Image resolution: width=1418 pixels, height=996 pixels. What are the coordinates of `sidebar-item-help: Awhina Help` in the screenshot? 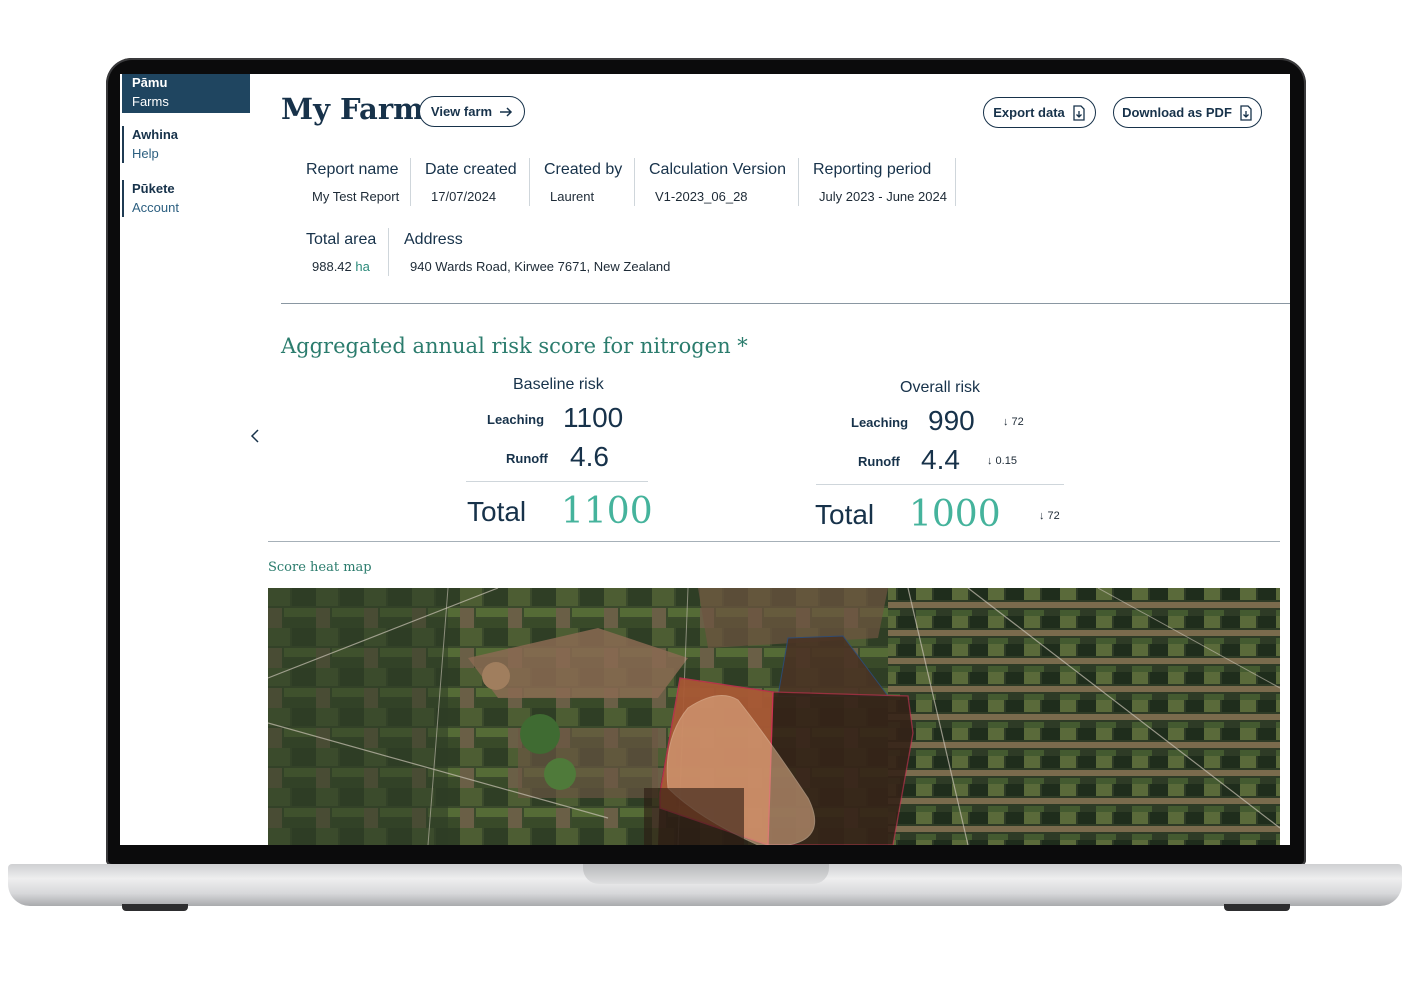 It's located at (186, 144).